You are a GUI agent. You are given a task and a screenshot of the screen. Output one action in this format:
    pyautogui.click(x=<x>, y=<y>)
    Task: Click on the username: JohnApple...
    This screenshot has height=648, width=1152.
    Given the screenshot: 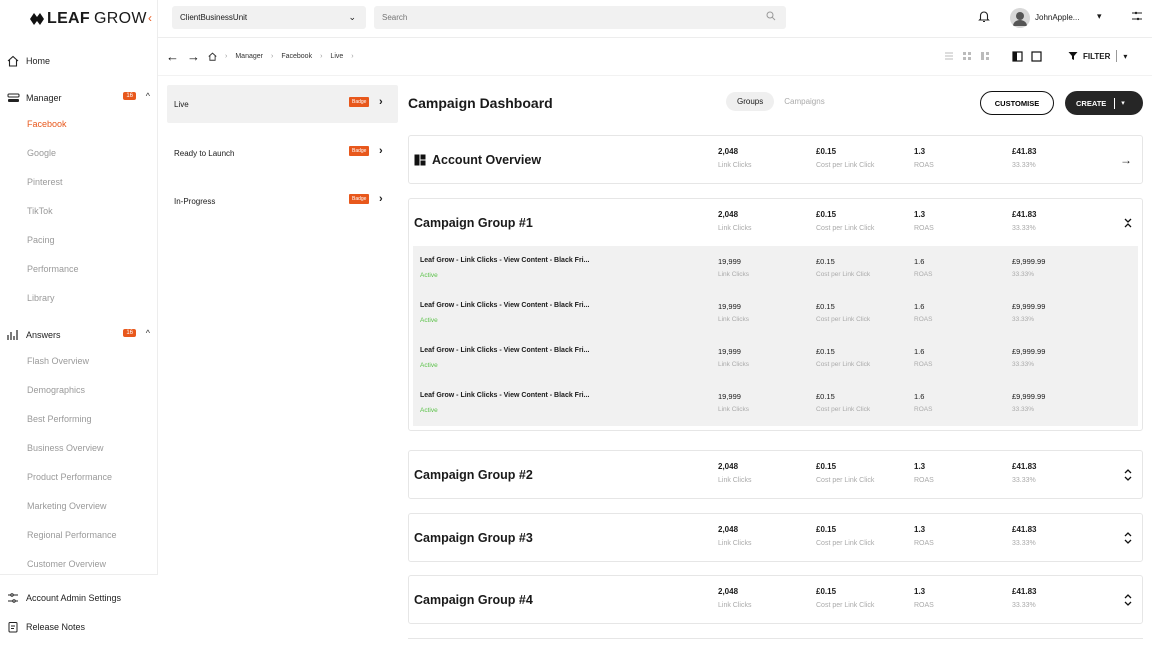 What is the action you would take?
    pyautogui.click(x=1057, y=17)
    